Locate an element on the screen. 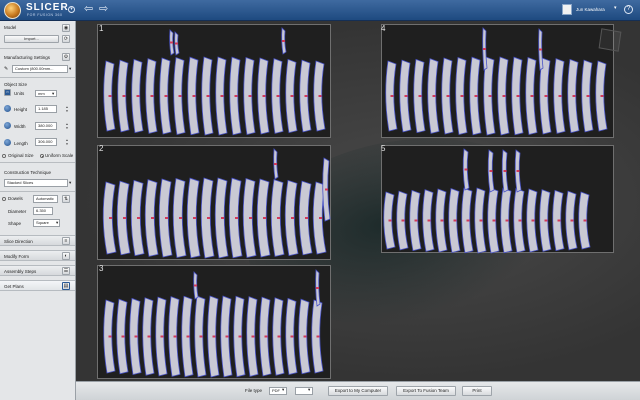 This screenshot has width=640, height=400. dowels-toggle is located at coordinates (4, 199).